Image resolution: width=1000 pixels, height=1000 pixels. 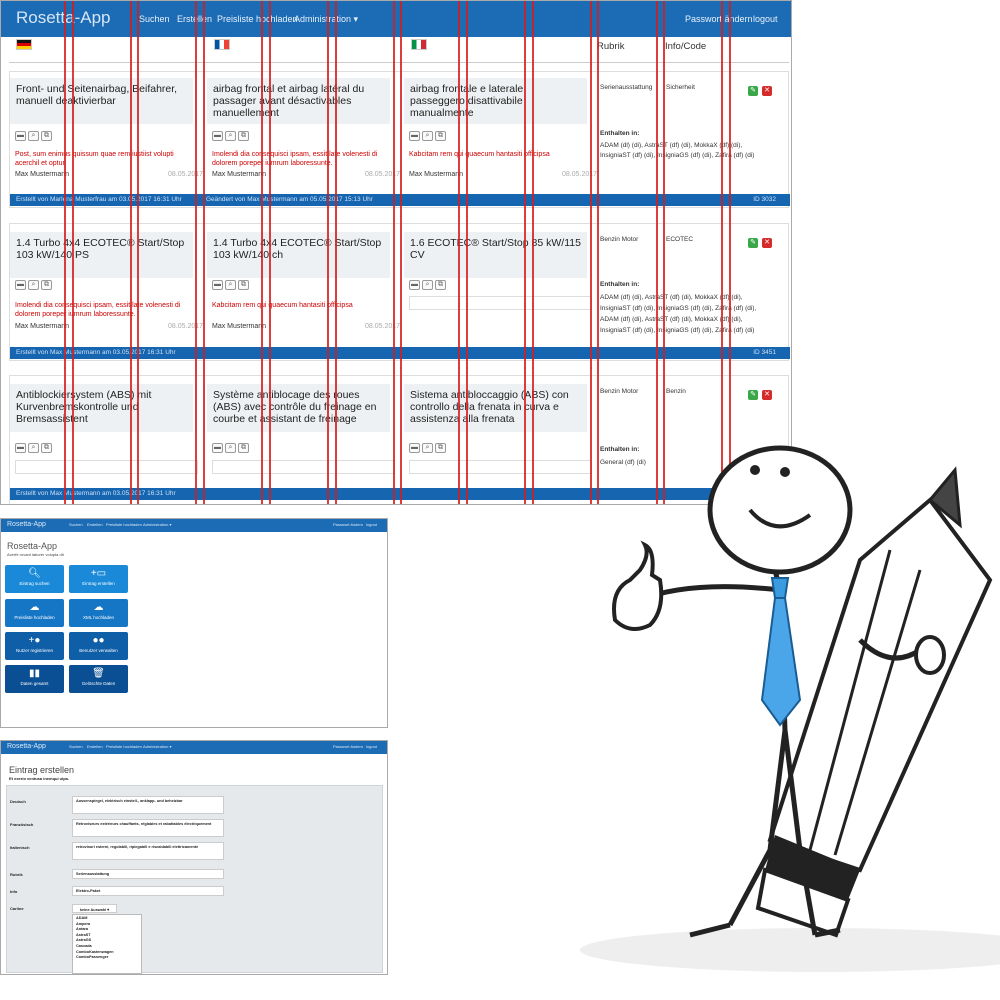 I want to click on empty-note-it, so click(x=500, y=303).